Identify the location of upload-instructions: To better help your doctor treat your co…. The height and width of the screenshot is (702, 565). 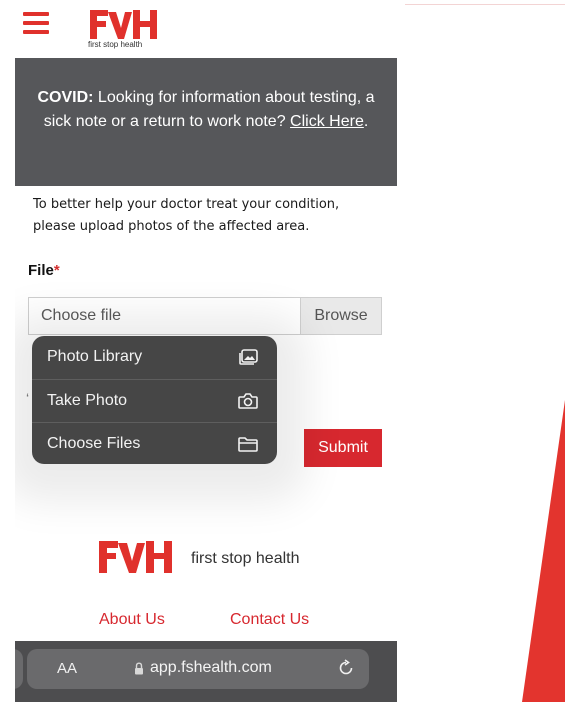
(186, 215).